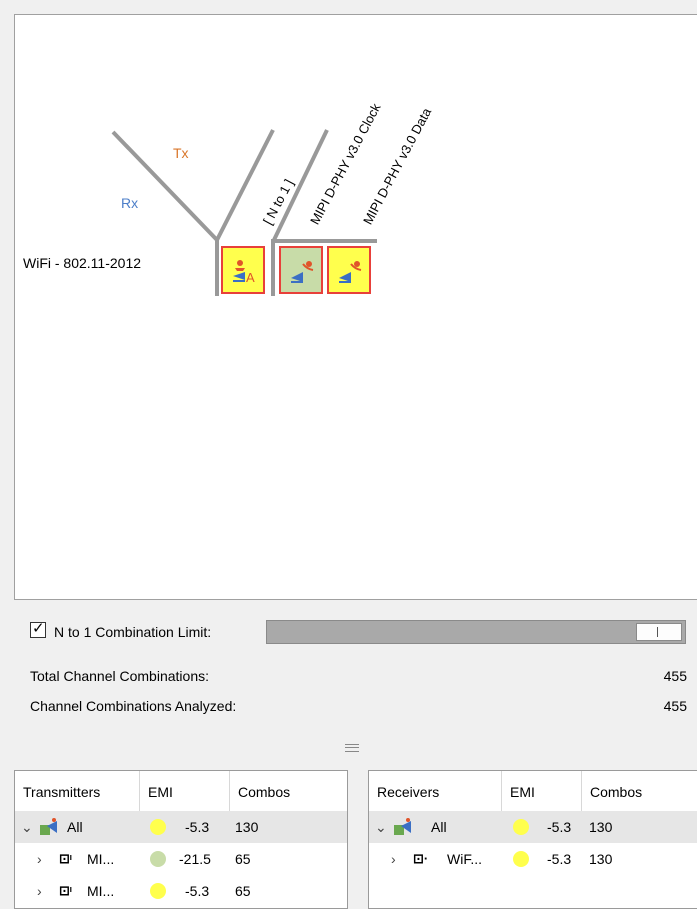 Image resolution: width=697 pixels, height=909 pixels. I want to click on slider-thumb, so click(659, 632).